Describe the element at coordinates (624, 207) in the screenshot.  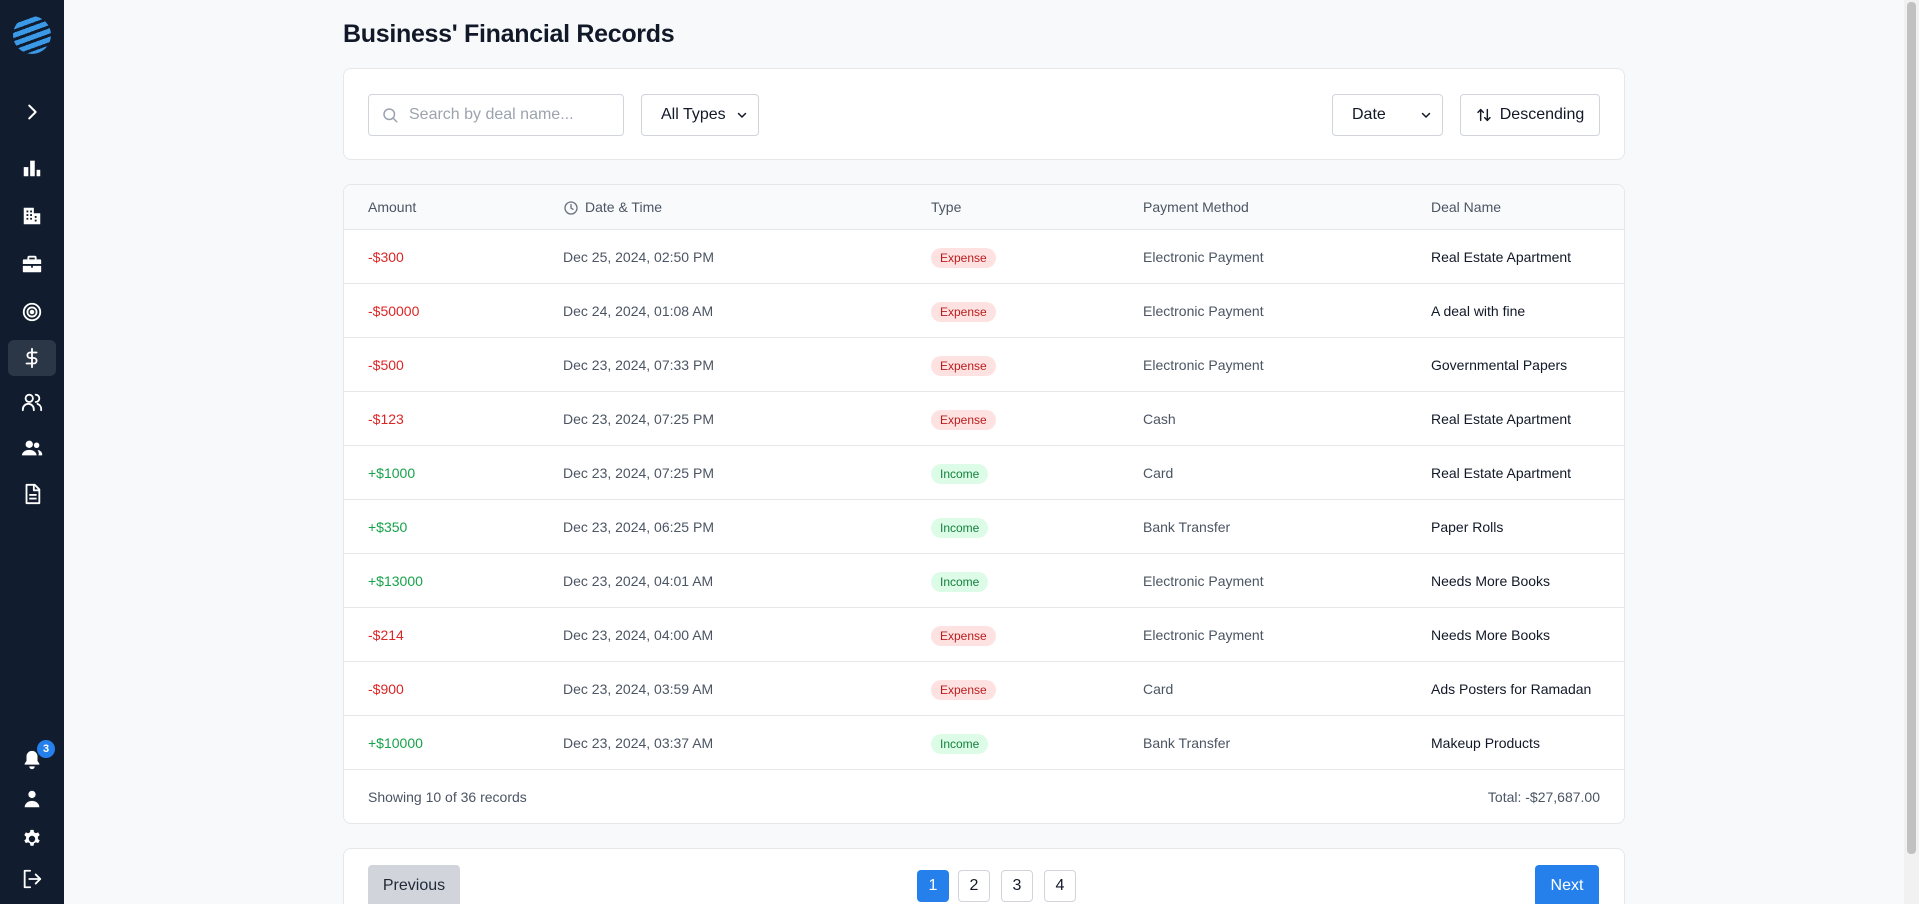
I see `header-date-label: Date & Time` at that location.